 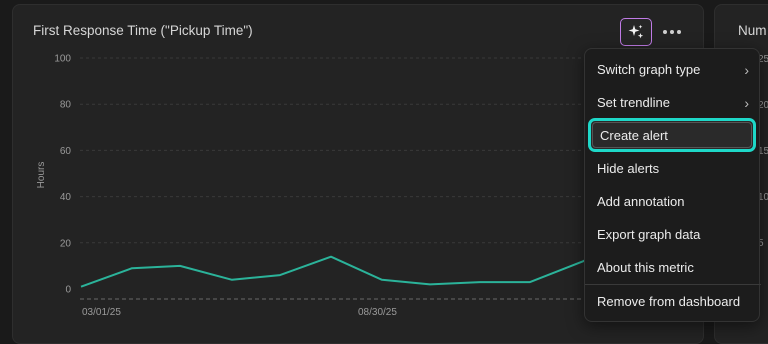 What do you see at coordinates (66, 105) in the screenshot?
I see `y-tick-label: 80` at bounding box center [66, 105].